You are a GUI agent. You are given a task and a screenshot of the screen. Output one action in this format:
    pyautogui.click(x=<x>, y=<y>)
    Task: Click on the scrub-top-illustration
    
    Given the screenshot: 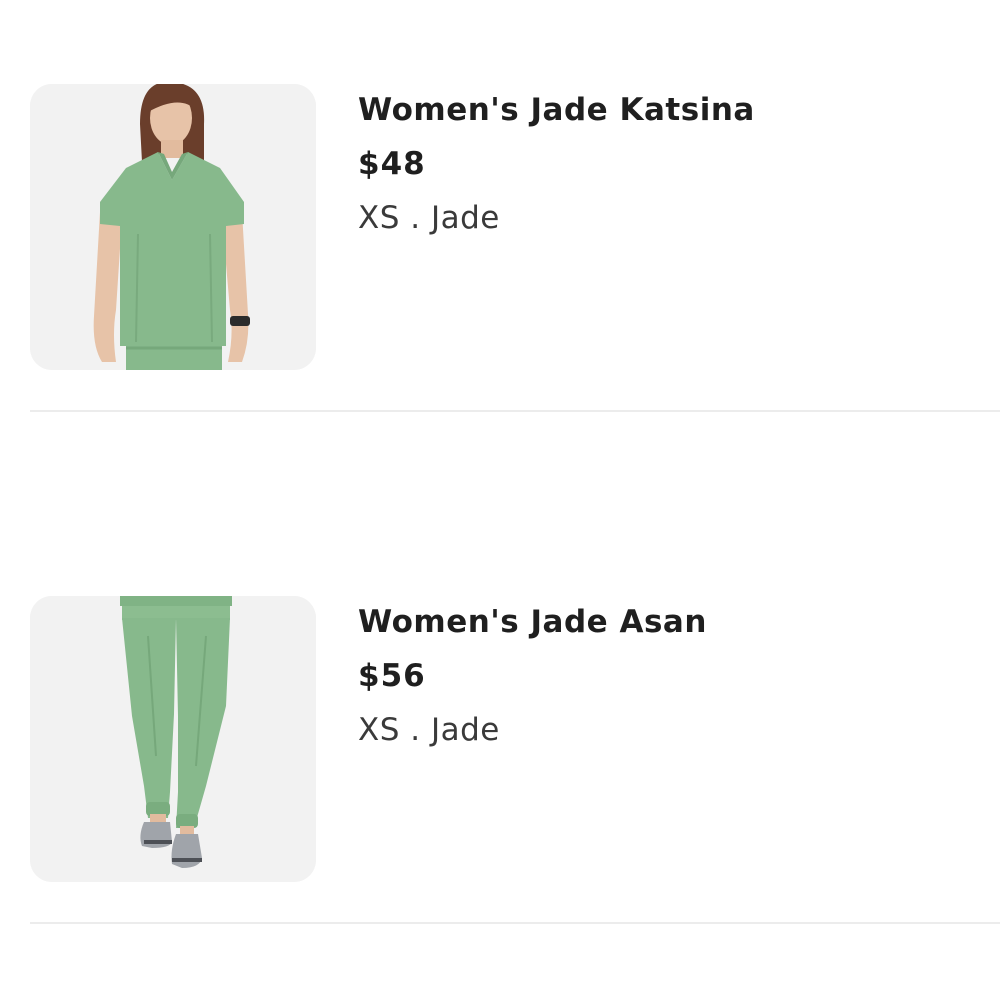 What is the action you would take?
    pyautogui.click(x=173, y=227)
    